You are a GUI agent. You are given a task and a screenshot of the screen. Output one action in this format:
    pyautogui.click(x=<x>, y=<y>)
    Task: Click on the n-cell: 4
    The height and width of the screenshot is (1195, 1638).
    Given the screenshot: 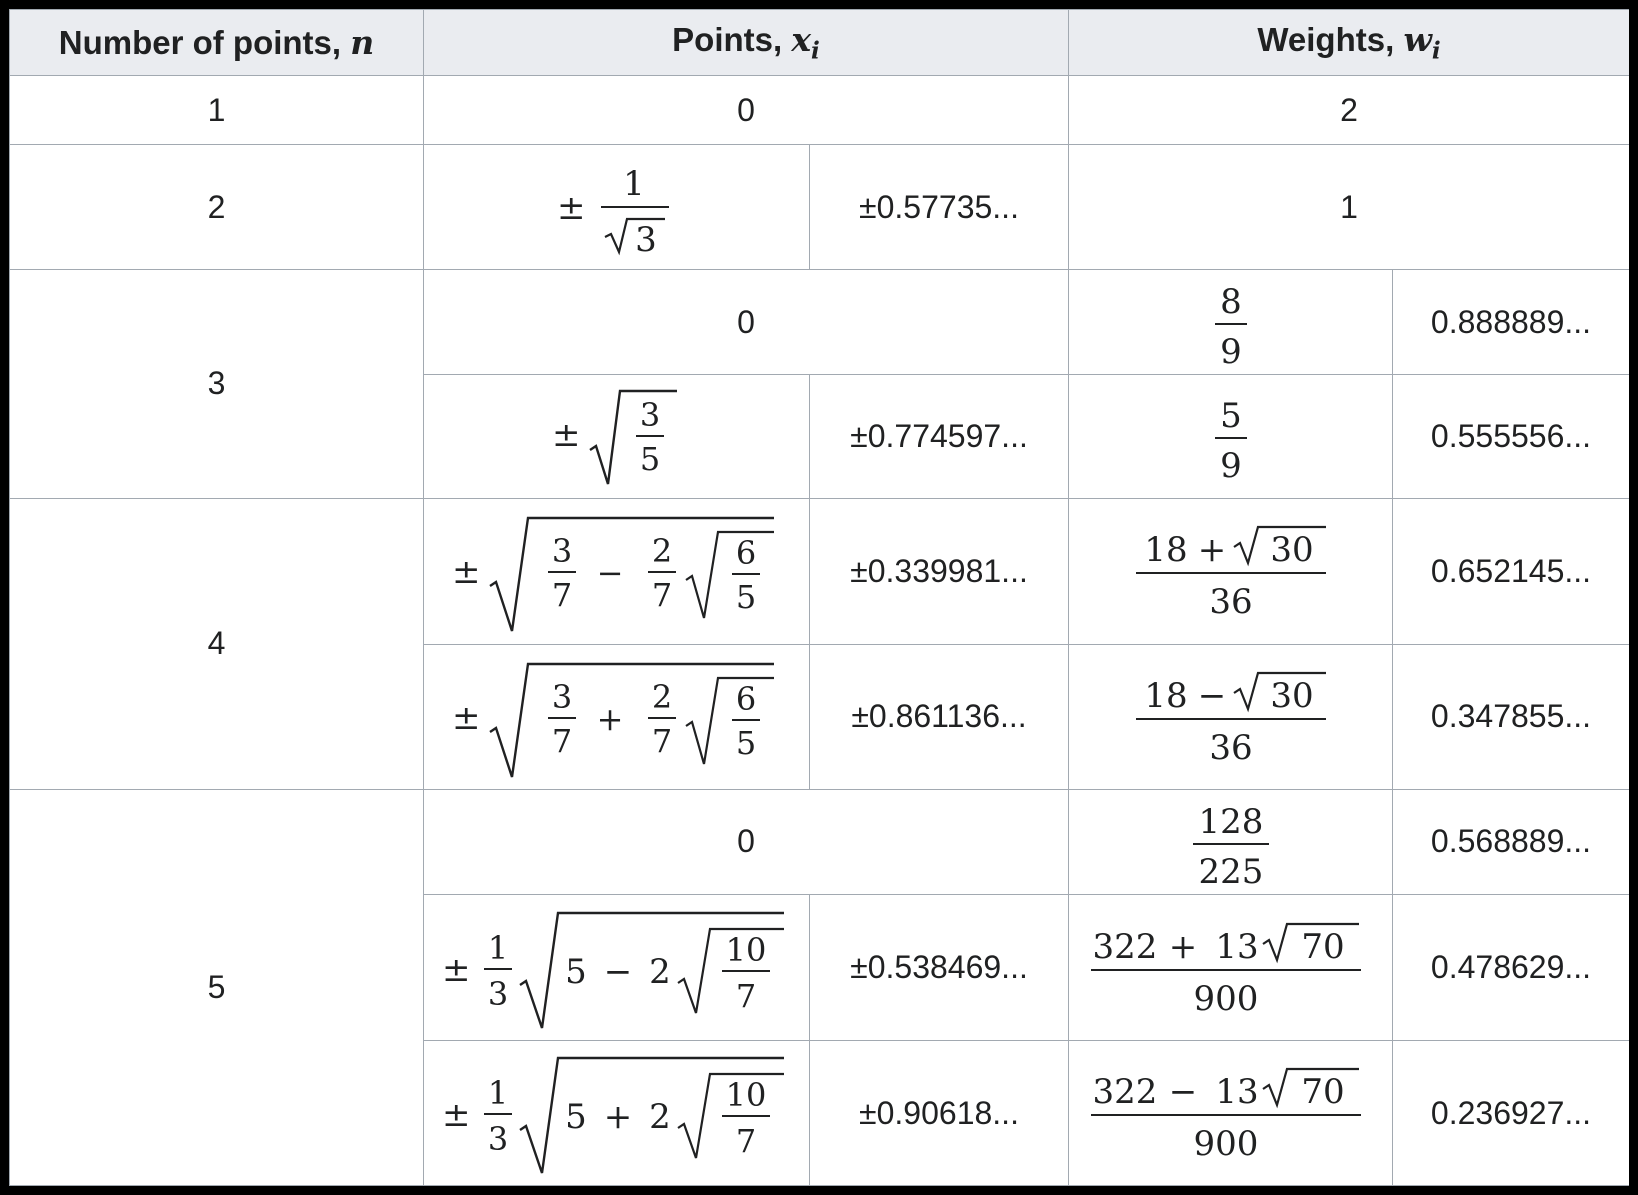 What is the action you would take?
    pyautogui.click(x=216, y=643)
    